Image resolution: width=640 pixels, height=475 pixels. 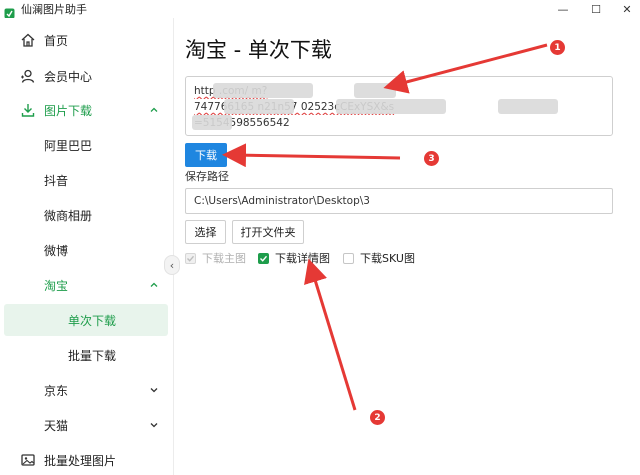 What do you see at coordinates (56, 425) in the screenshot?
I see `sidebar-item-label: 天猫` at bounding box center [56, 425].